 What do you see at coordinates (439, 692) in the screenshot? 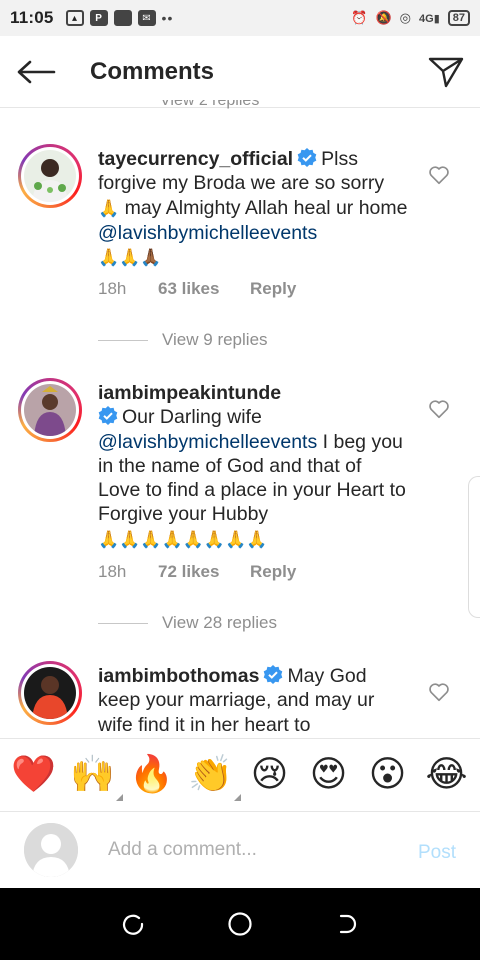
I see `like-heart-icon` at bounding box center [439, 692].